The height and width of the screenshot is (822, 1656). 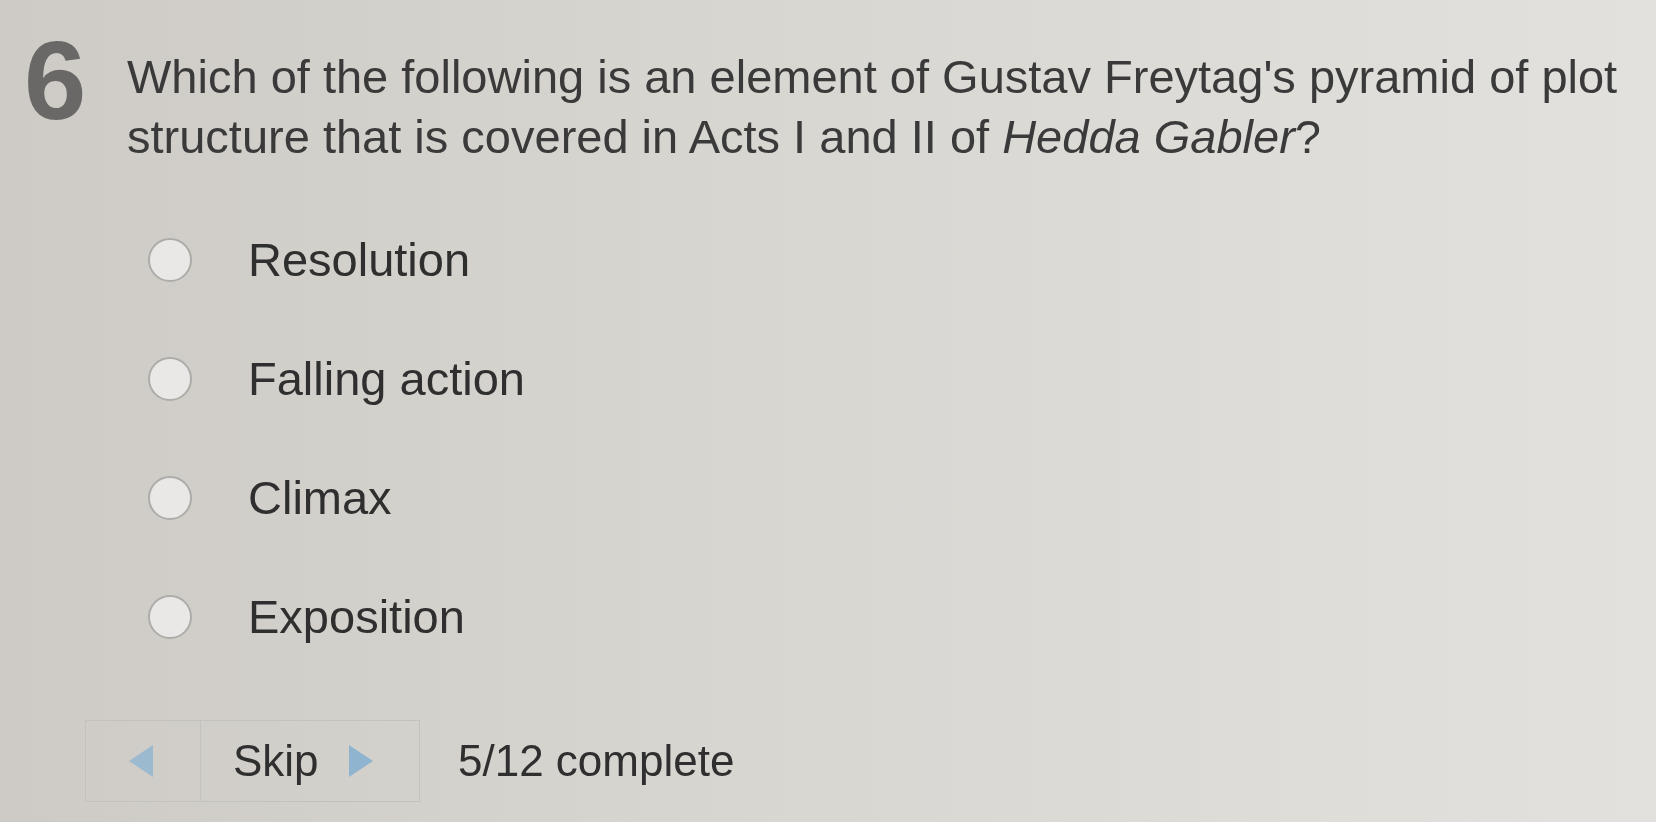 What do you see at coordinates (596, 761) in the screenshot?
I see `progress-text: 5/12 complete` at bounding box center [596, 761].